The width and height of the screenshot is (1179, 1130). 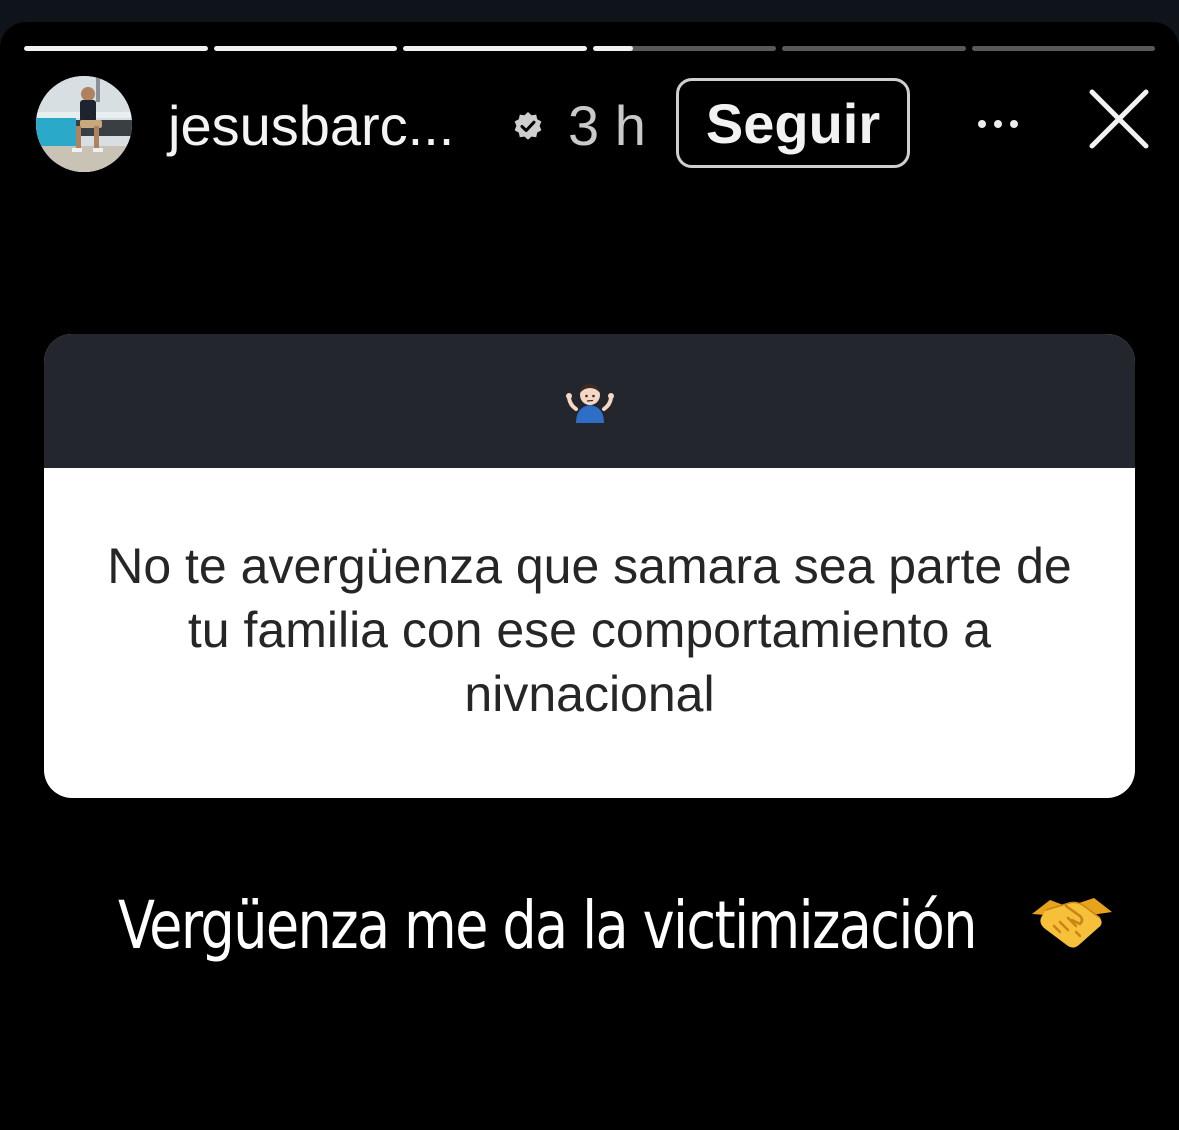 I want to click on question-sticker-header, so click(x=589, y=401).